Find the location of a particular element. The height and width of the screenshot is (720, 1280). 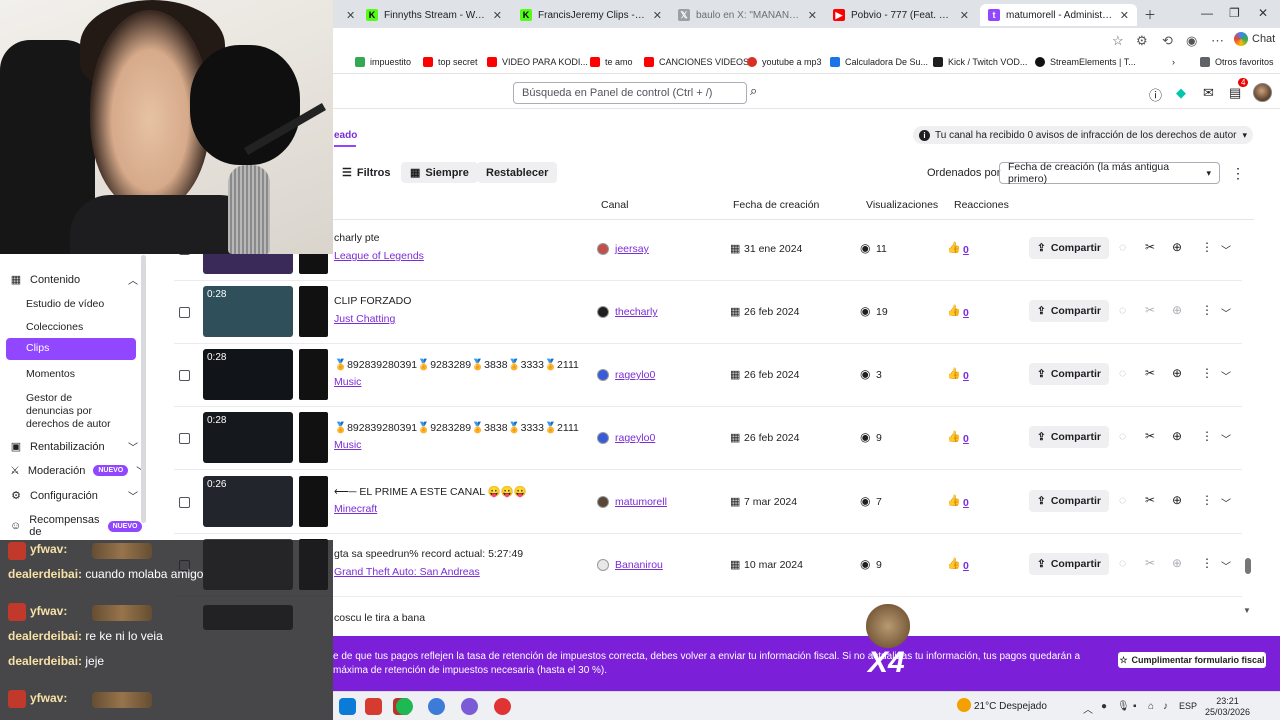

menu-dots-icon: ⋯ is located at coordinates (1217, 41).